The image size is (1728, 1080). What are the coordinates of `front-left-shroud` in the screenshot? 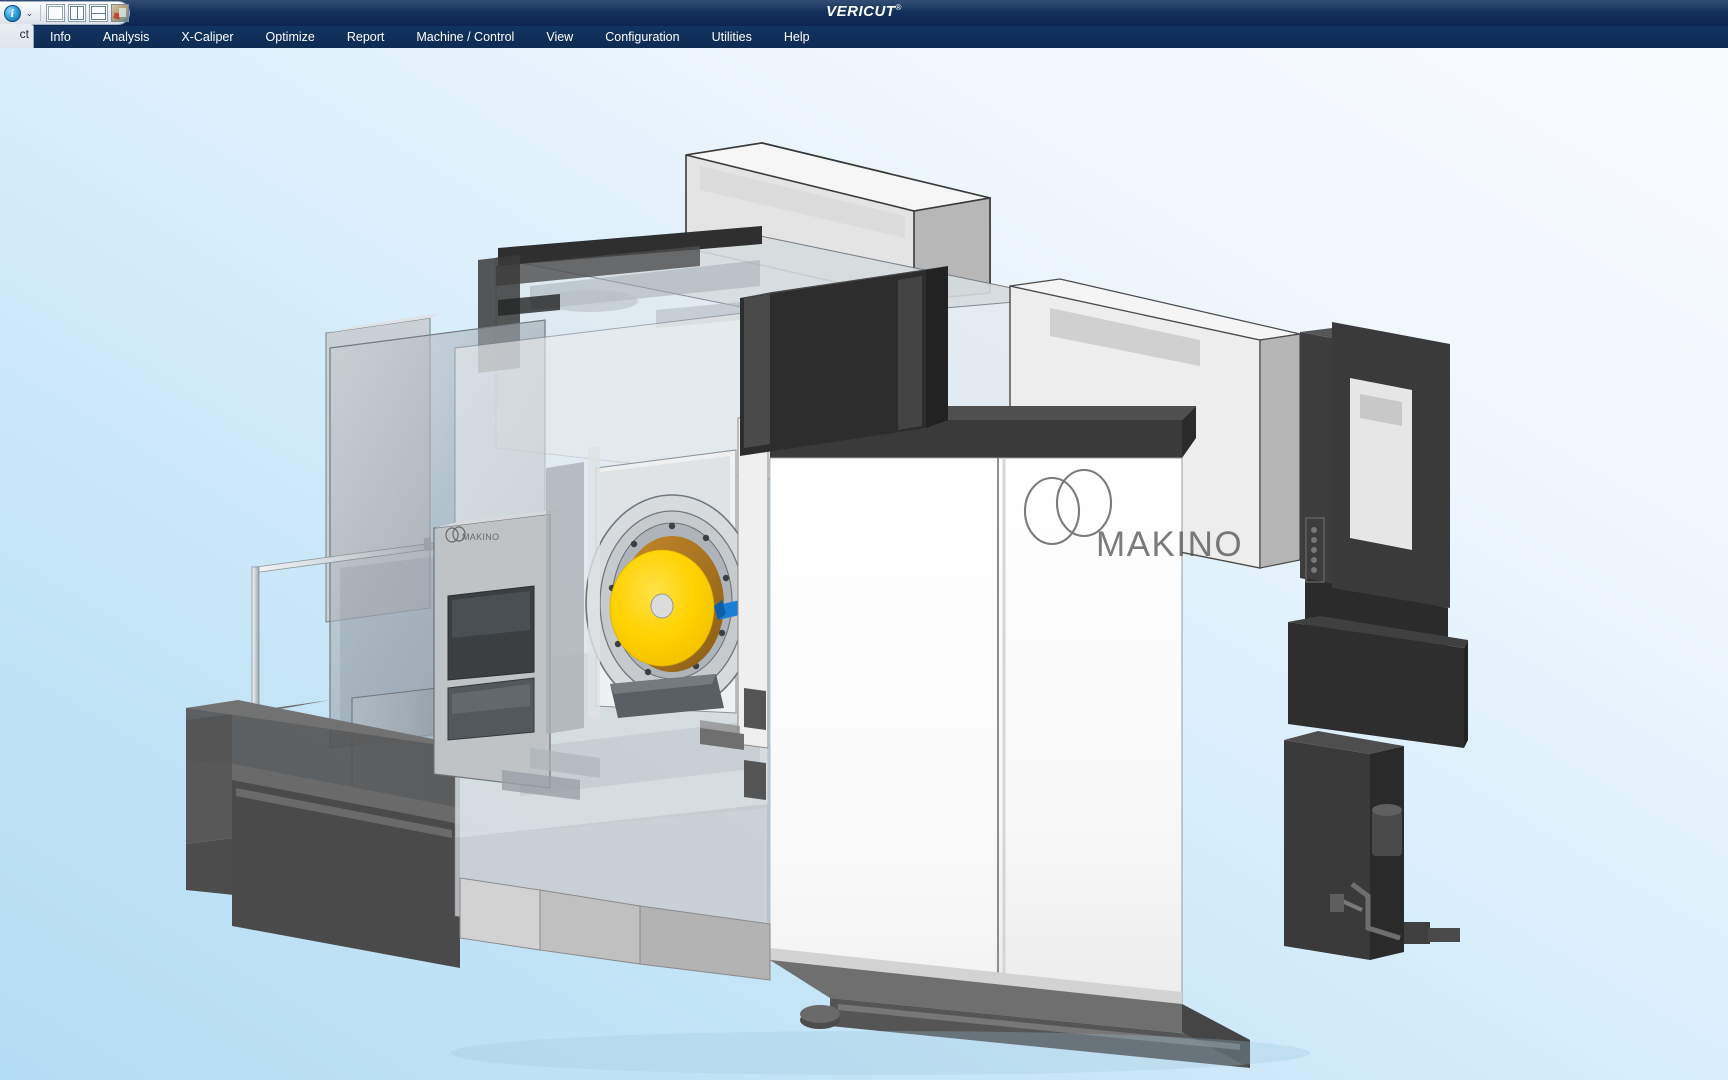 It's located at (844, 361).